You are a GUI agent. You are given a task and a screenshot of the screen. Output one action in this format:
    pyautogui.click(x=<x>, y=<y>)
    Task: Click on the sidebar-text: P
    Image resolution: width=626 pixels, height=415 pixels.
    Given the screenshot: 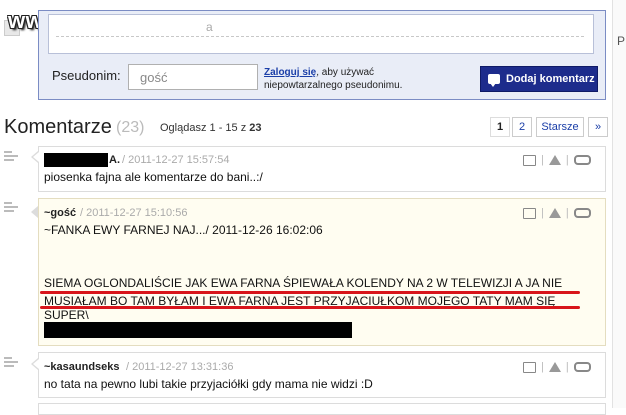 What is the action you would take?
    pyautogui.click(x=621, y=41)
    